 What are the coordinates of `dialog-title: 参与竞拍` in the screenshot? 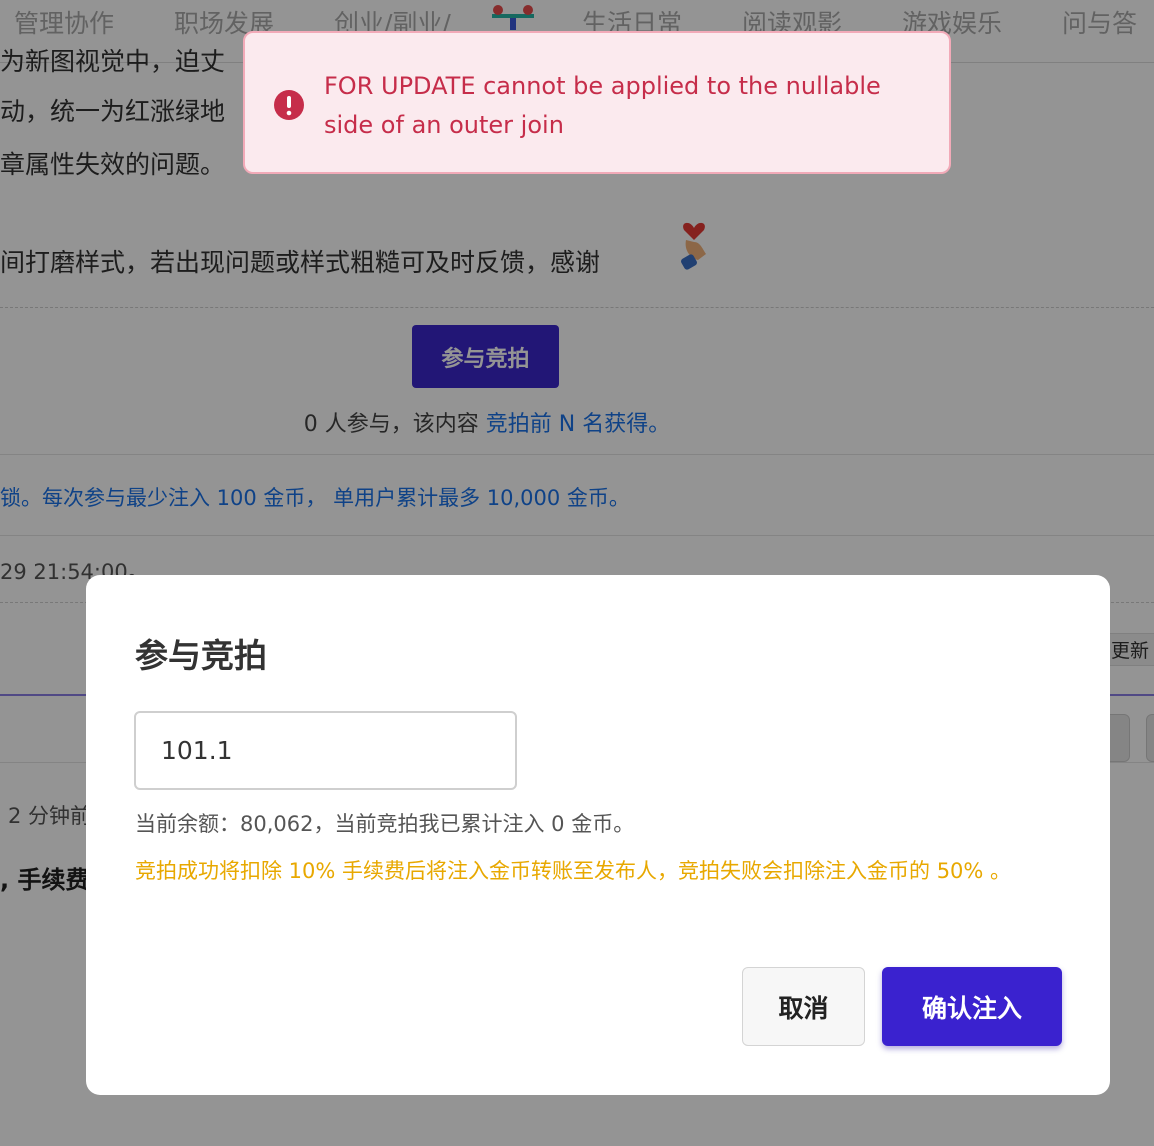 It's located at (201, 655).